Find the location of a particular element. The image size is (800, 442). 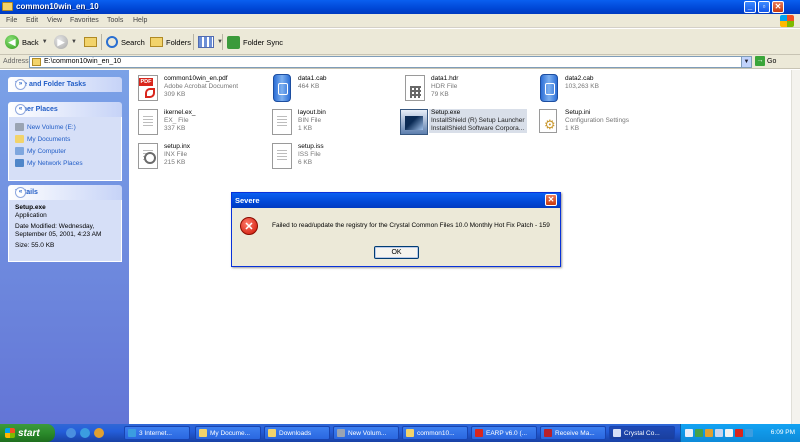

vertical-scrollbar is located at coordinates (795, 247).